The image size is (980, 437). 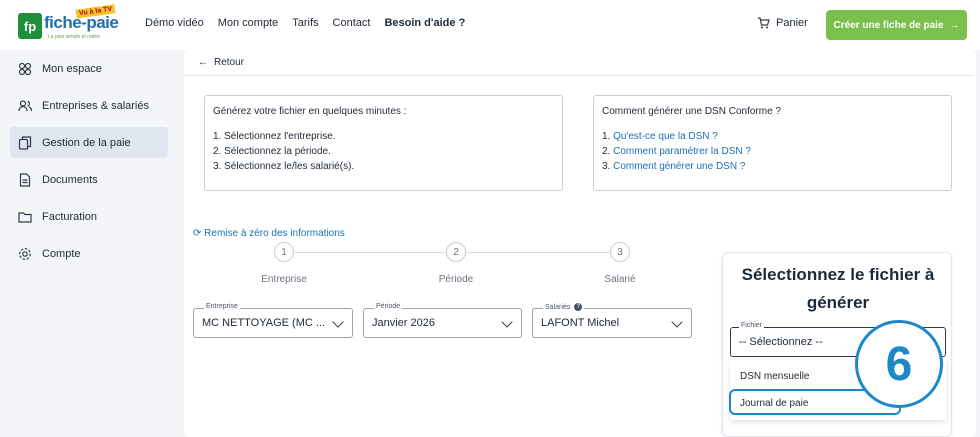 What do you see at coordinates (86, 142) in the screenshot?
I see `sidebar-item-label: Gestion de la paie` at bounding box center [86, 142].